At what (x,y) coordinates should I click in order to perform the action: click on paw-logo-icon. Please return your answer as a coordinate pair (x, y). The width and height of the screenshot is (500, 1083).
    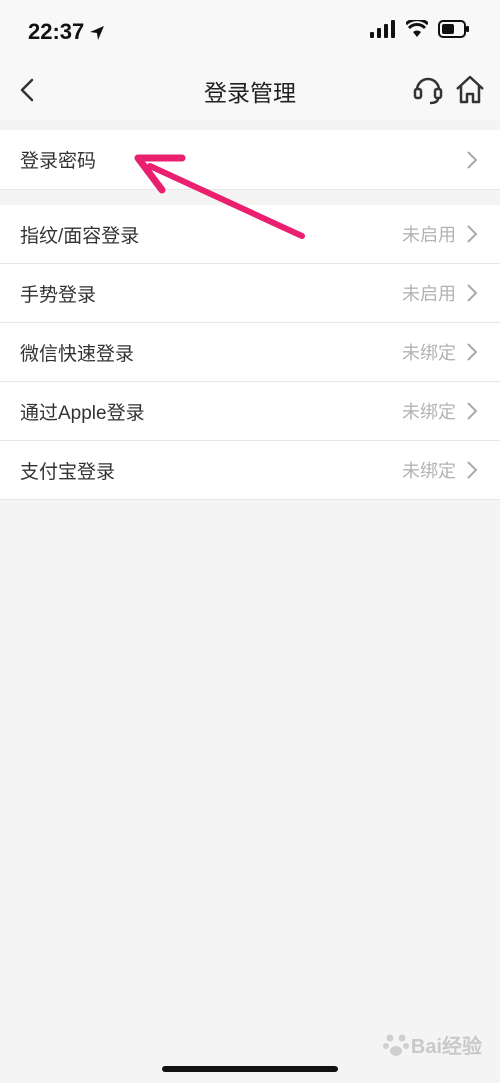
    Looking at the image, I should click on (395, 1045).